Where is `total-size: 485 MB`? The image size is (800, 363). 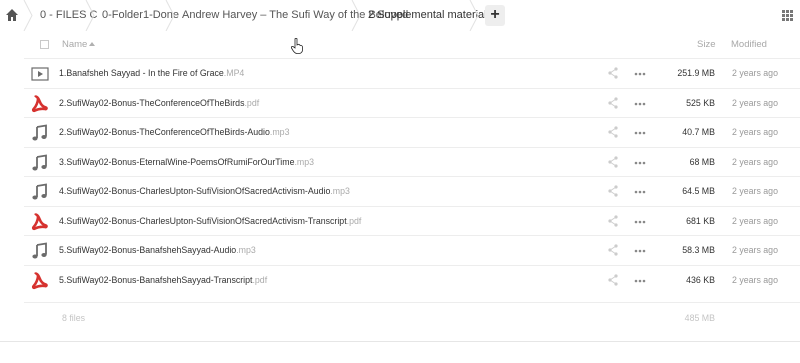
total-size: 485 MB is located at coordinates (699, 318).